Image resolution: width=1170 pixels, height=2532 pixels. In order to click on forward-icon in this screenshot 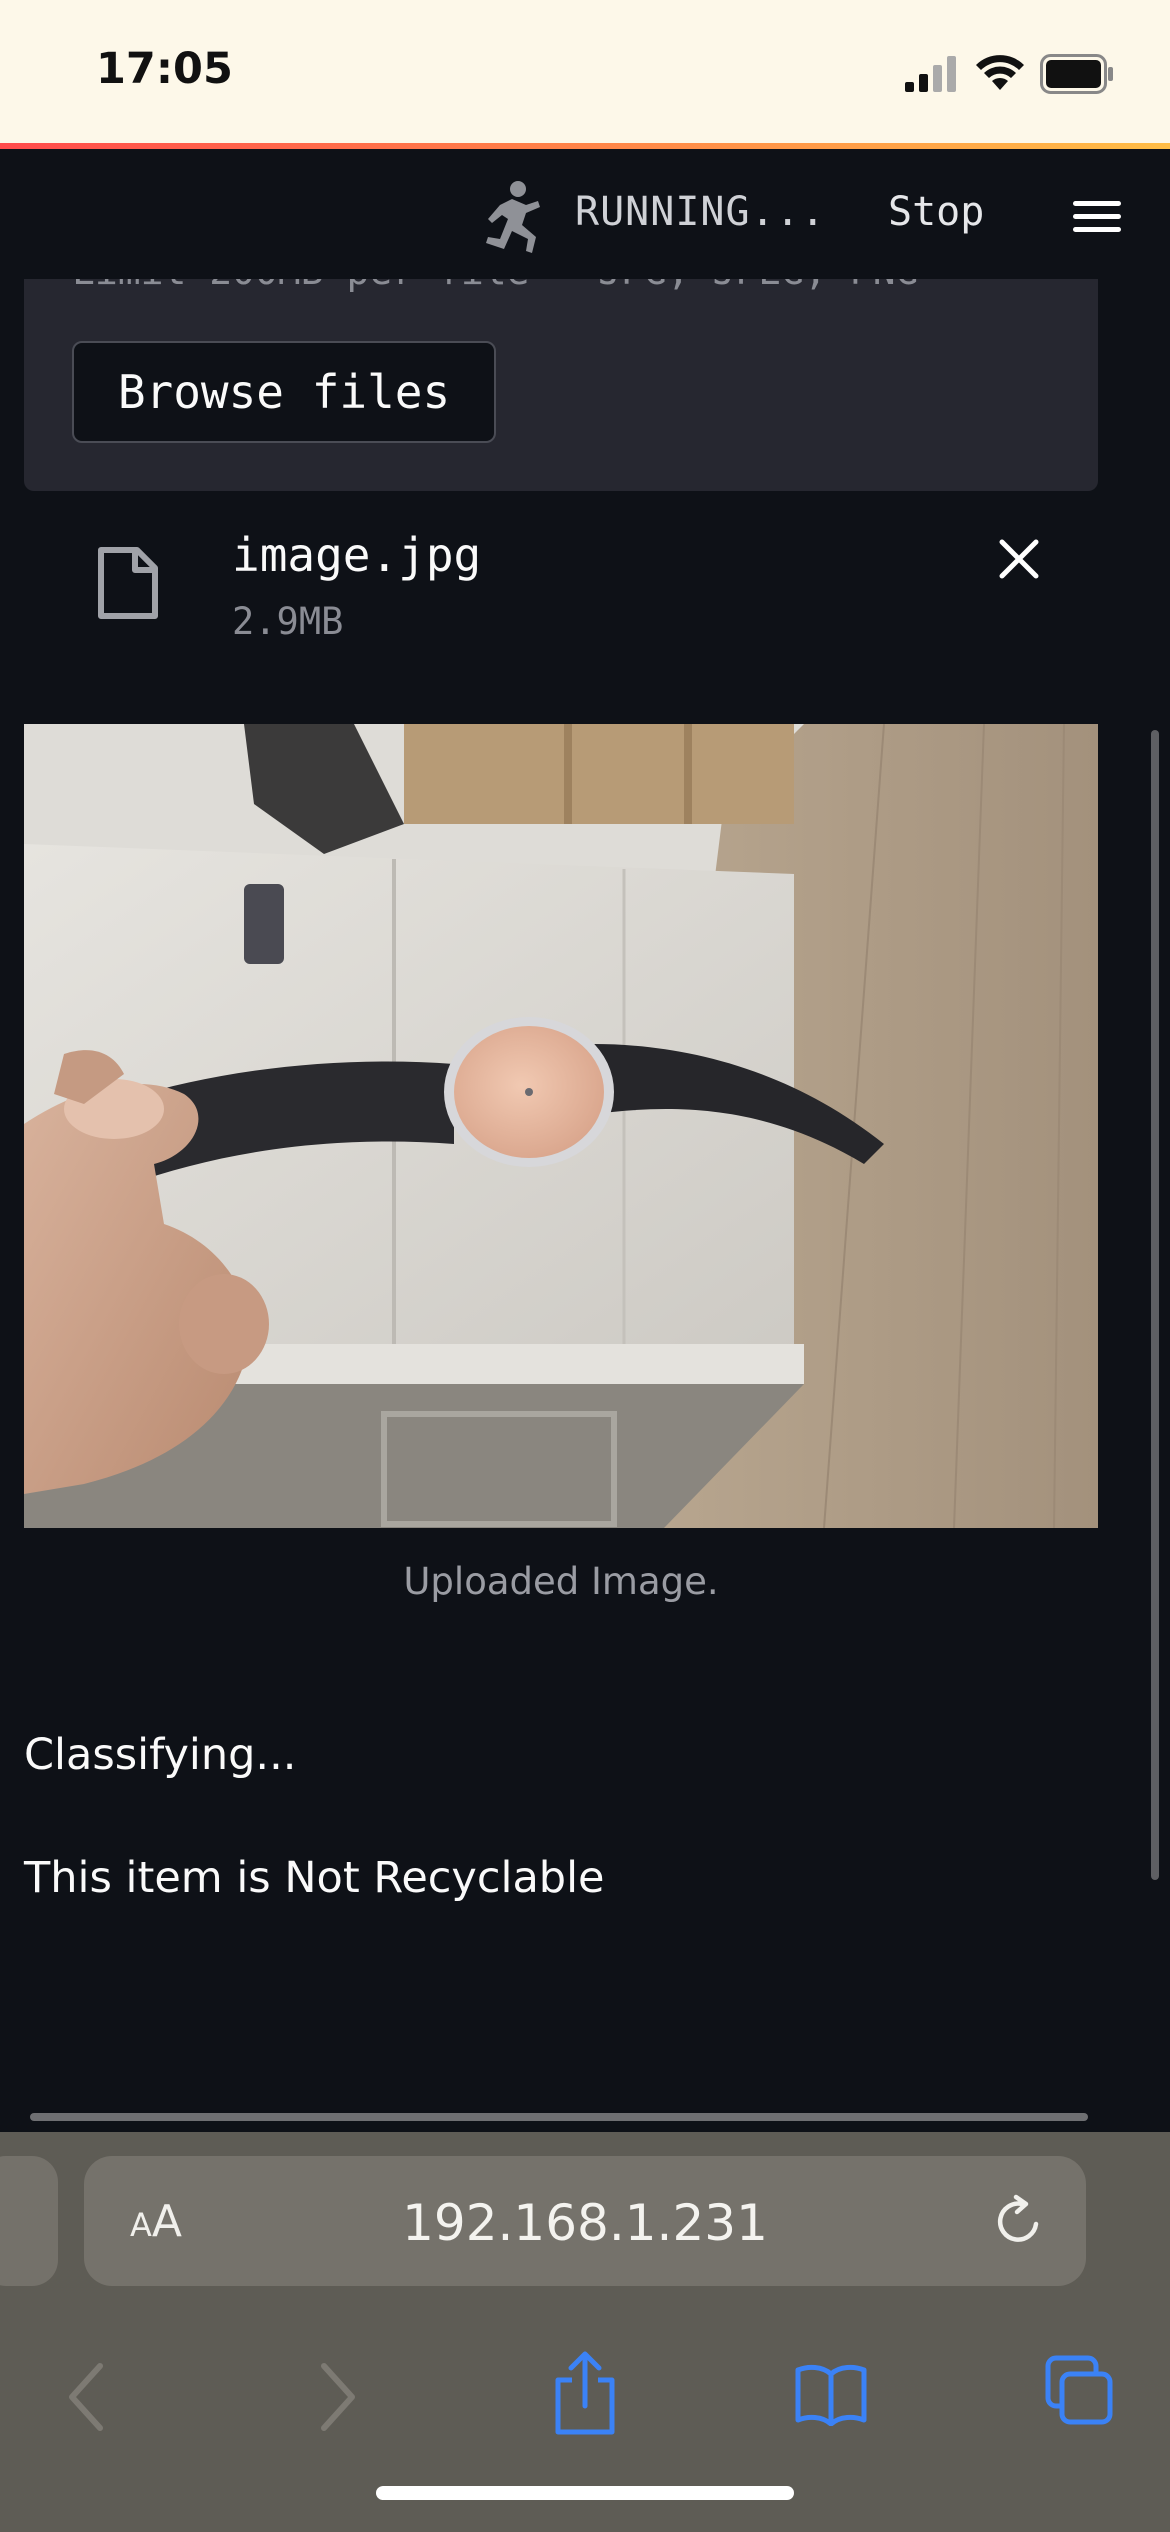, I will do `click(338, 2397)`.